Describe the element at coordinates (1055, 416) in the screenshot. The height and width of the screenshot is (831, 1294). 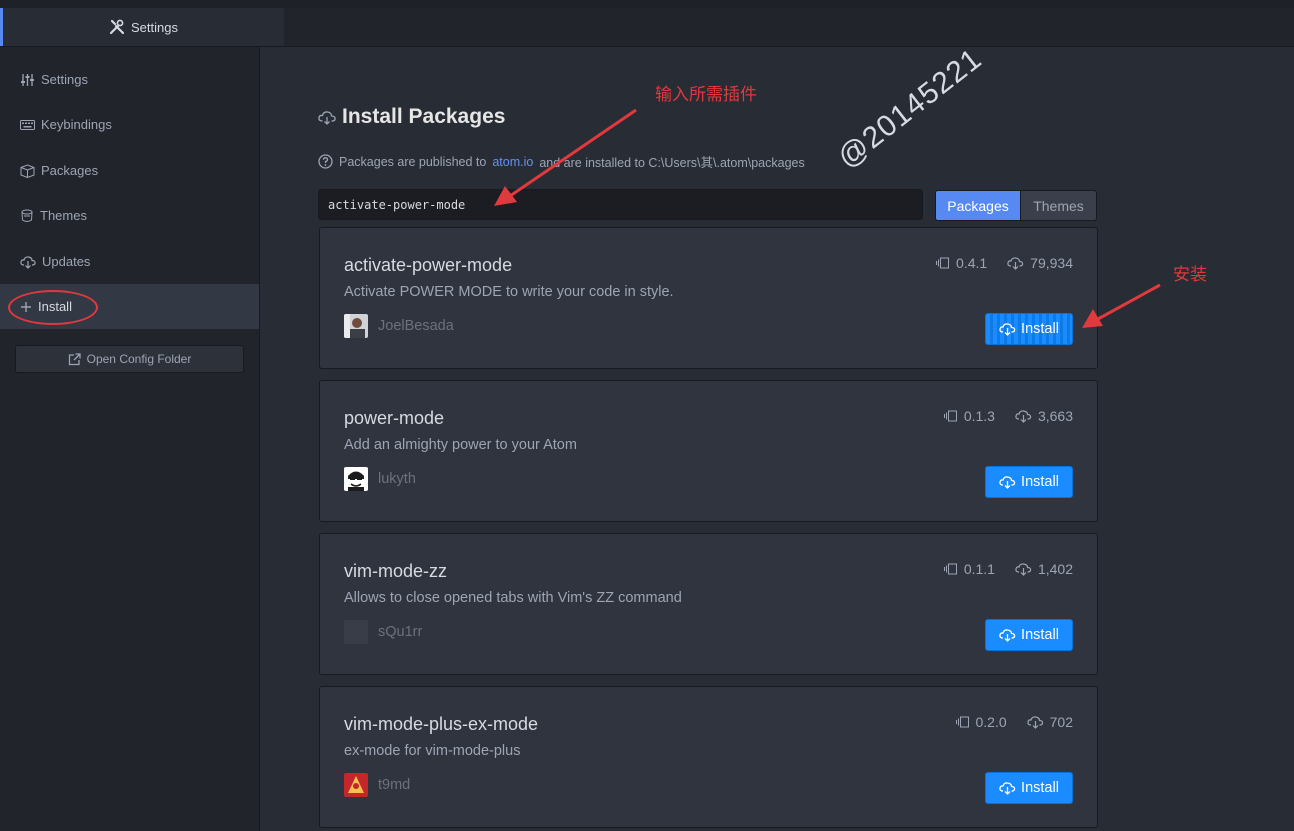
I see `package-downloads: 3,663` at that location.